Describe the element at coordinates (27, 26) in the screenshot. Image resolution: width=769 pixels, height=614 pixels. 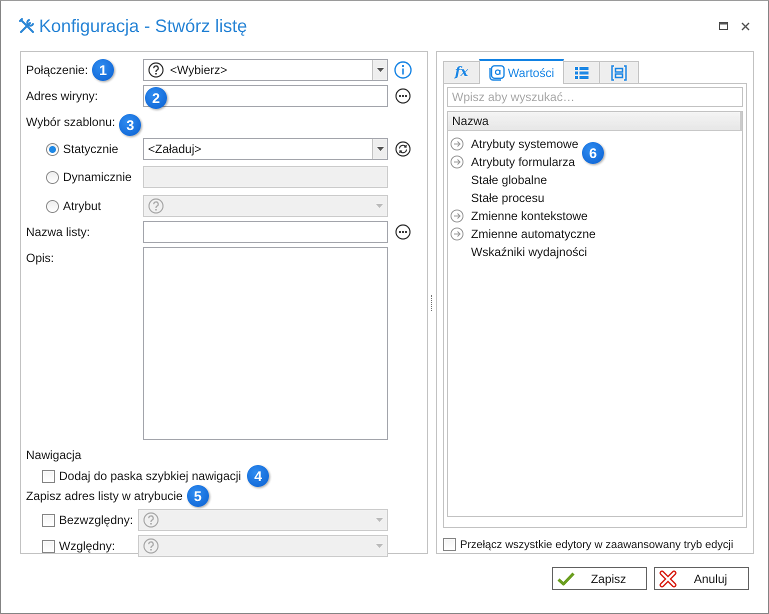
I see `tools-icon` at that location.